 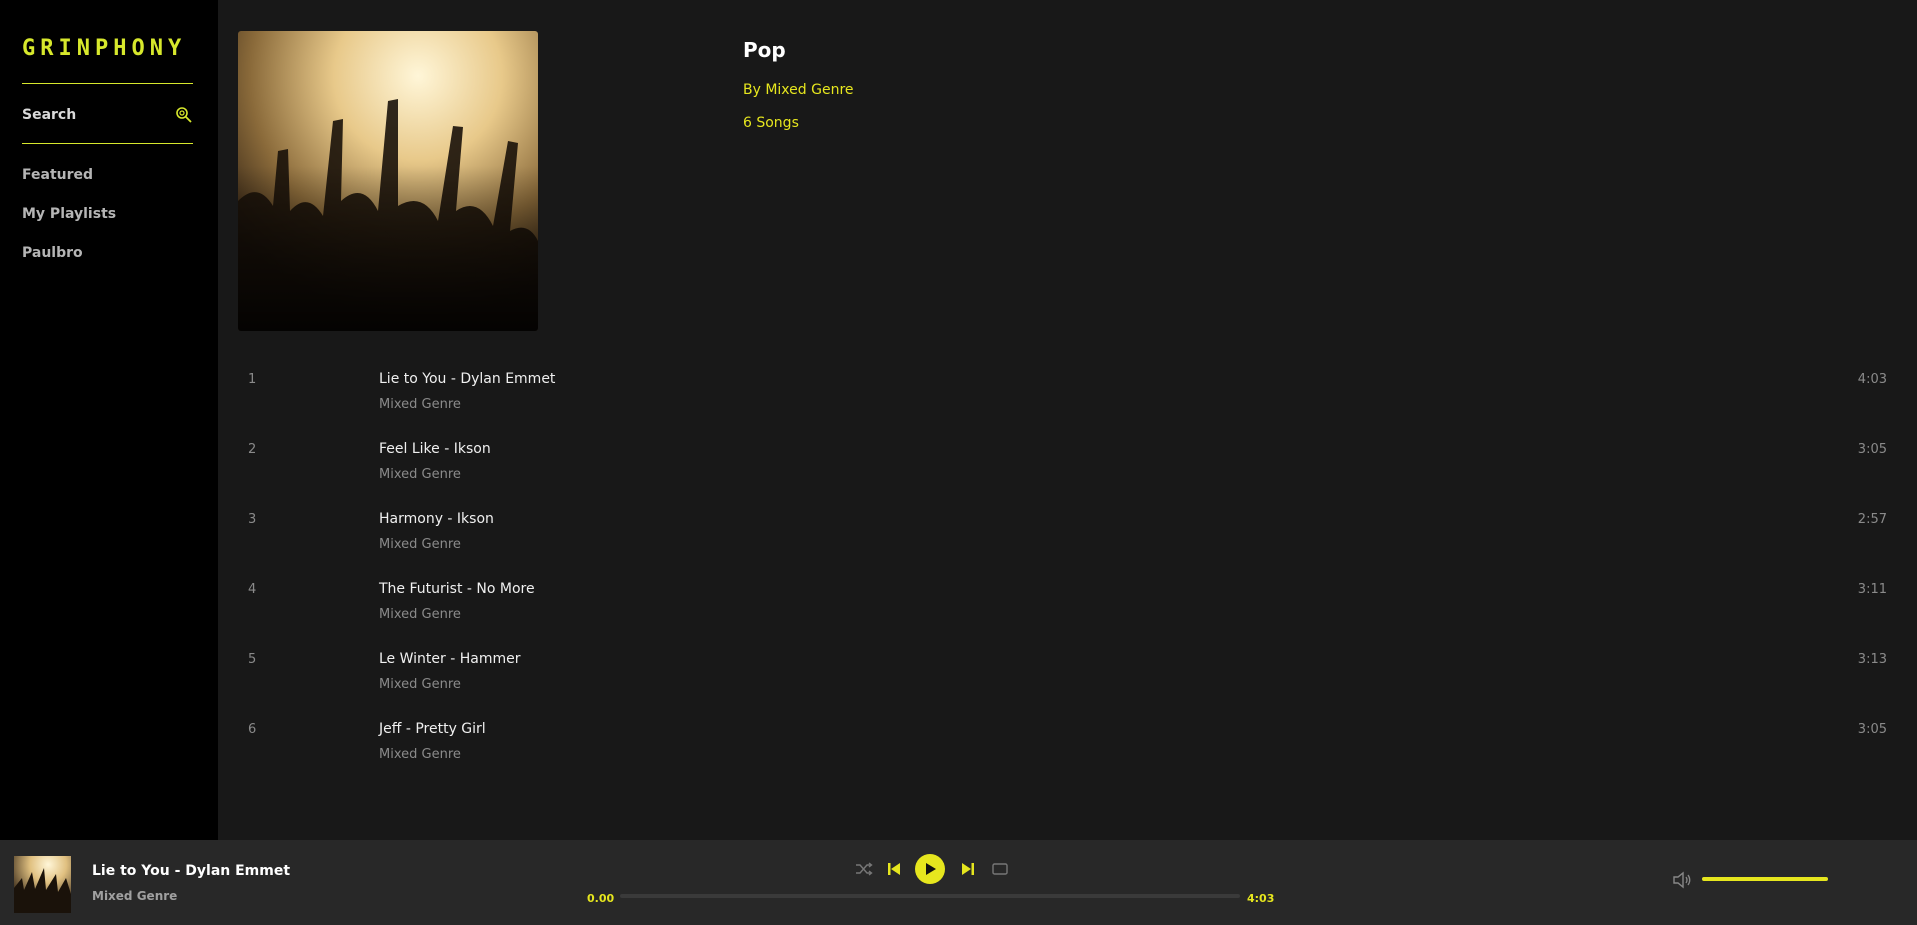 I want to click on track-duration: 3:13, so click(x=1872, y=659).